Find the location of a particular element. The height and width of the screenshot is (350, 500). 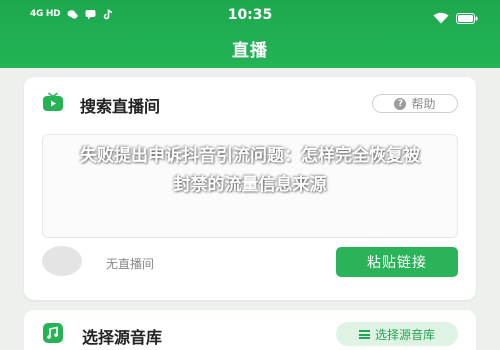

status-right is located at coordinates (455, 18).